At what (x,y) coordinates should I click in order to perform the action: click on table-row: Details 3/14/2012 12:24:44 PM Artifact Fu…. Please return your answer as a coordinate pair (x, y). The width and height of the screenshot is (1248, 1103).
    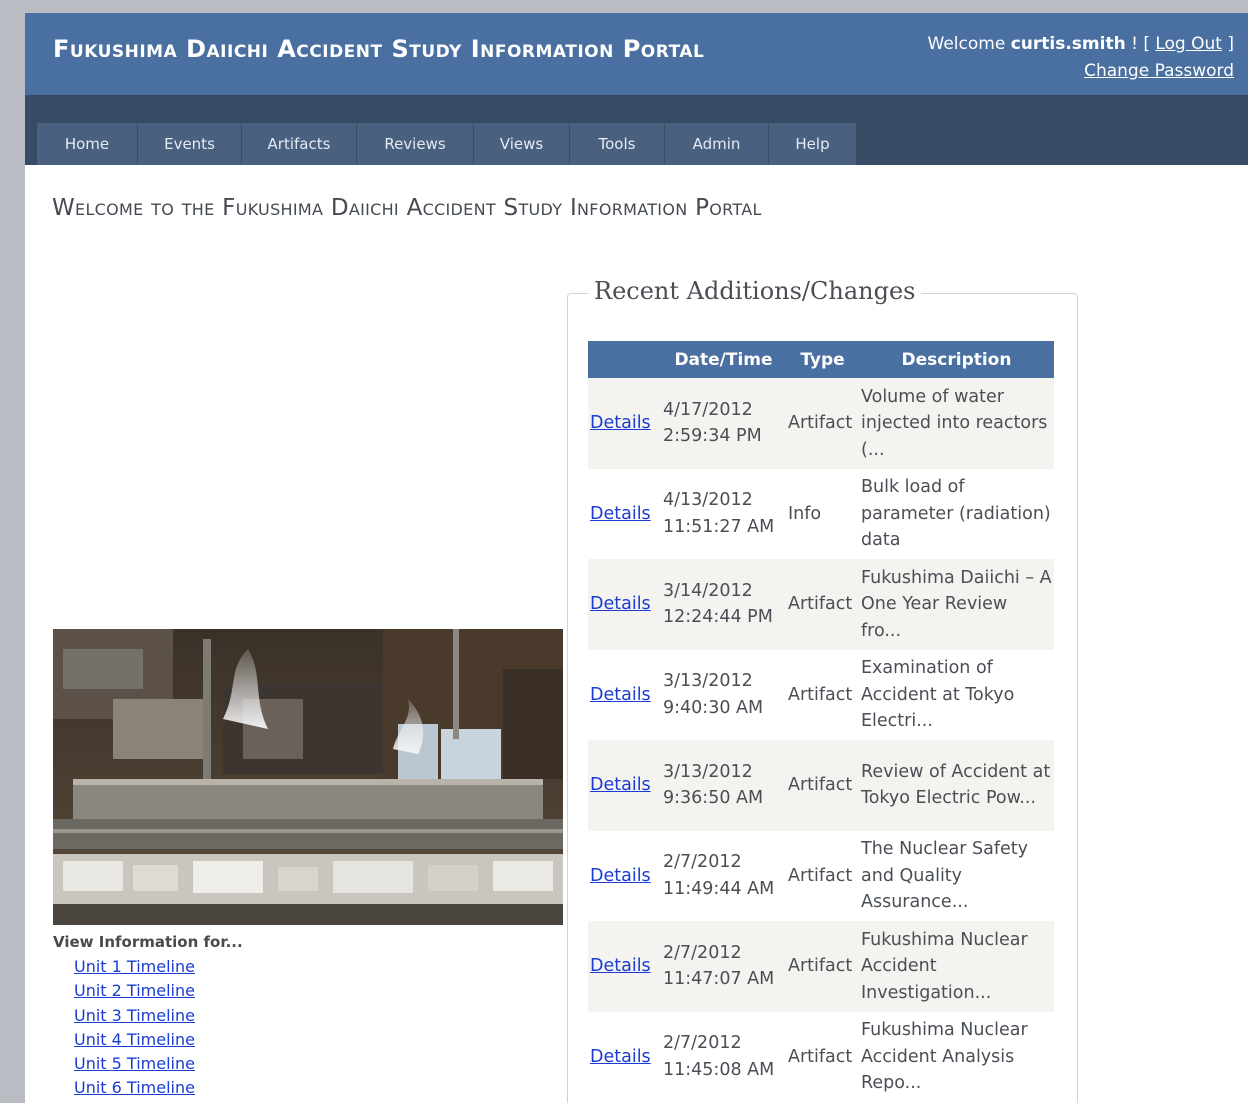
    Looking at the image, I should click on (821, 604).